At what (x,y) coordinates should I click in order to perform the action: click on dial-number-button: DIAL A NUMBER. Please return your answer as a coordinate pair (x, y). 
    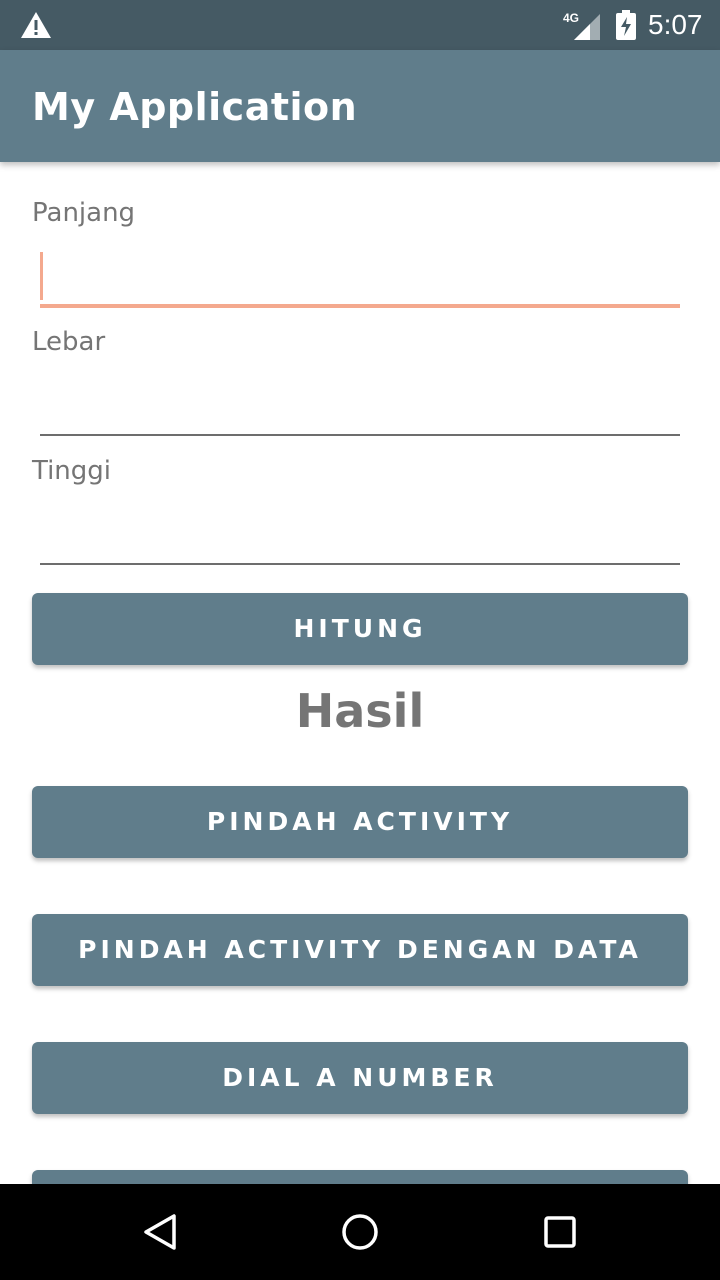
    Looking at the image, I should click on (360, 1078).